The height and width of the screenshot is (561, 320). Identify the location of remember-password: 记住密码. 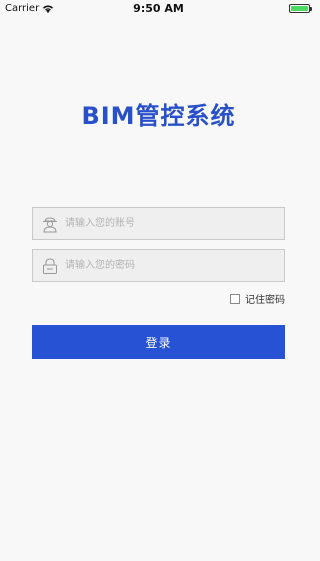
(257, 298).